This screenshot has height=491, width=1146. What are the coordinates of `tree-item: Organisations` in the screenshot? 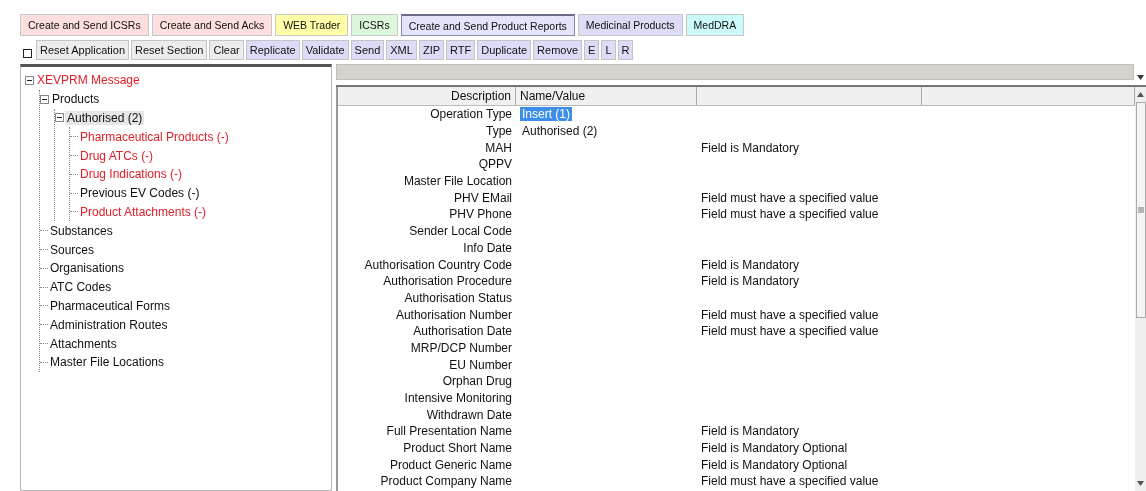 It's located at (87, 268).